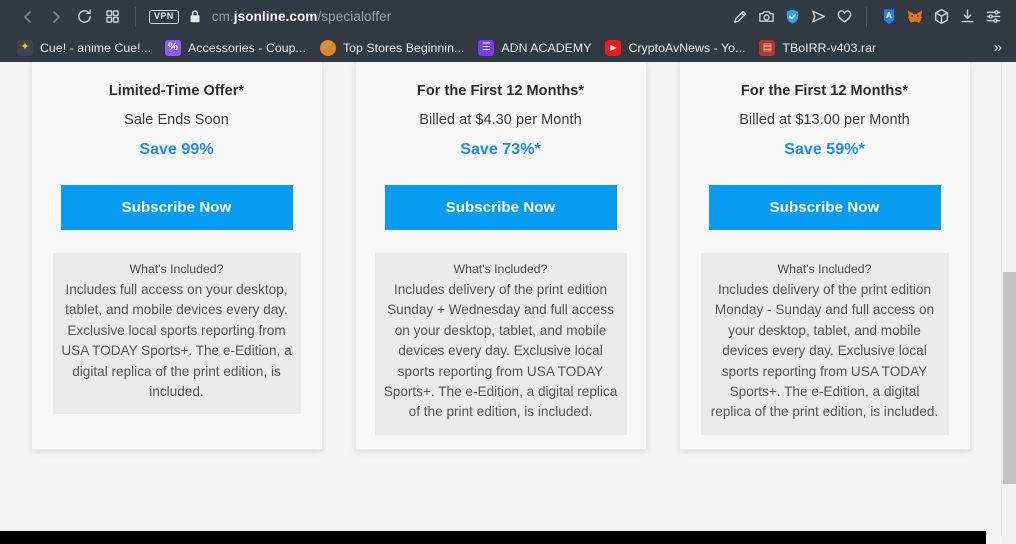 This screenshot has height=544, width=1016. I want to click on bookmark-item: ☰ ADN ACADEMY, so click(534, 48).